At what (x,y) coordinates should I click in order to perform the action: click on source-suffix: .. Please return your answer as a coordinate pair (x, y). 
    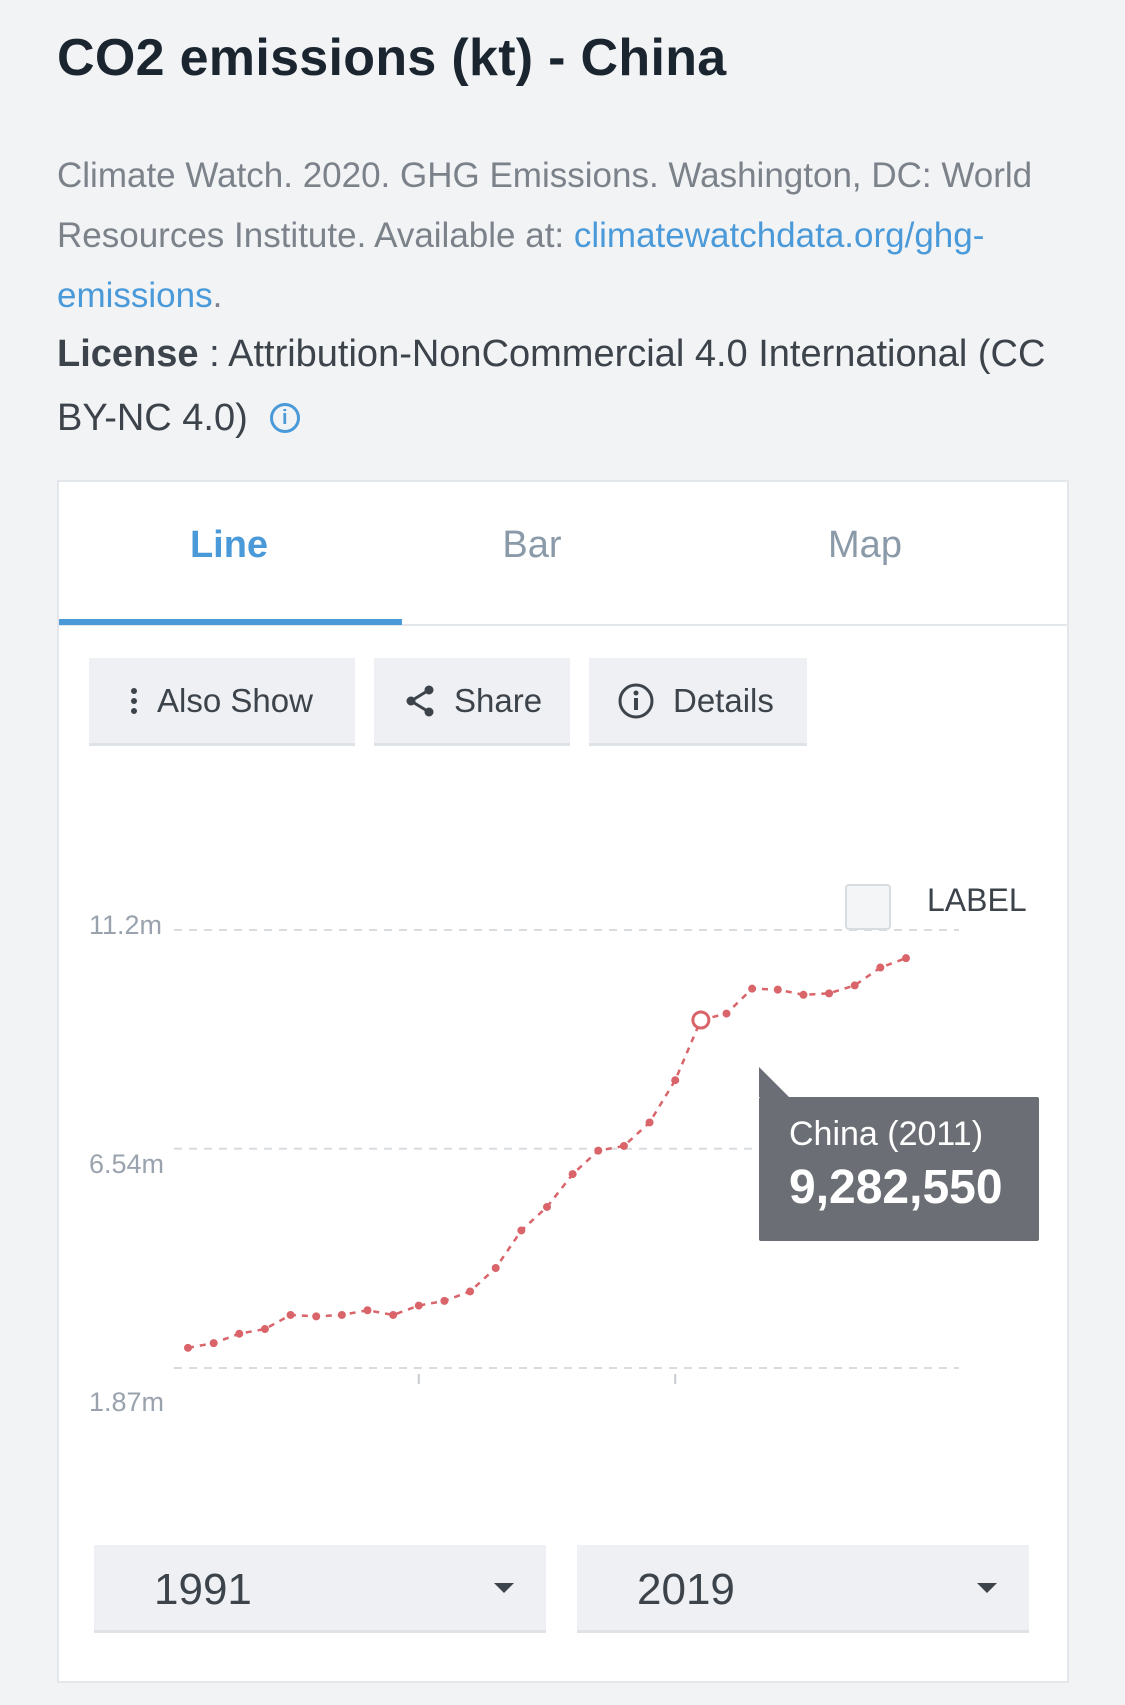
    Looking at the image, I should click on (217, 295).